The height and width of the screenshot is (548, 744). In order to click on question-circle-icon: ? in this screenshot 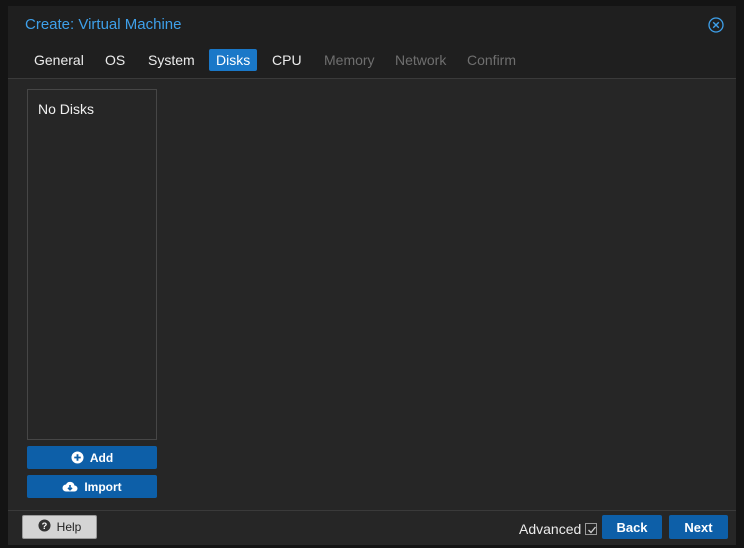, I will do `click(44, 527)`.